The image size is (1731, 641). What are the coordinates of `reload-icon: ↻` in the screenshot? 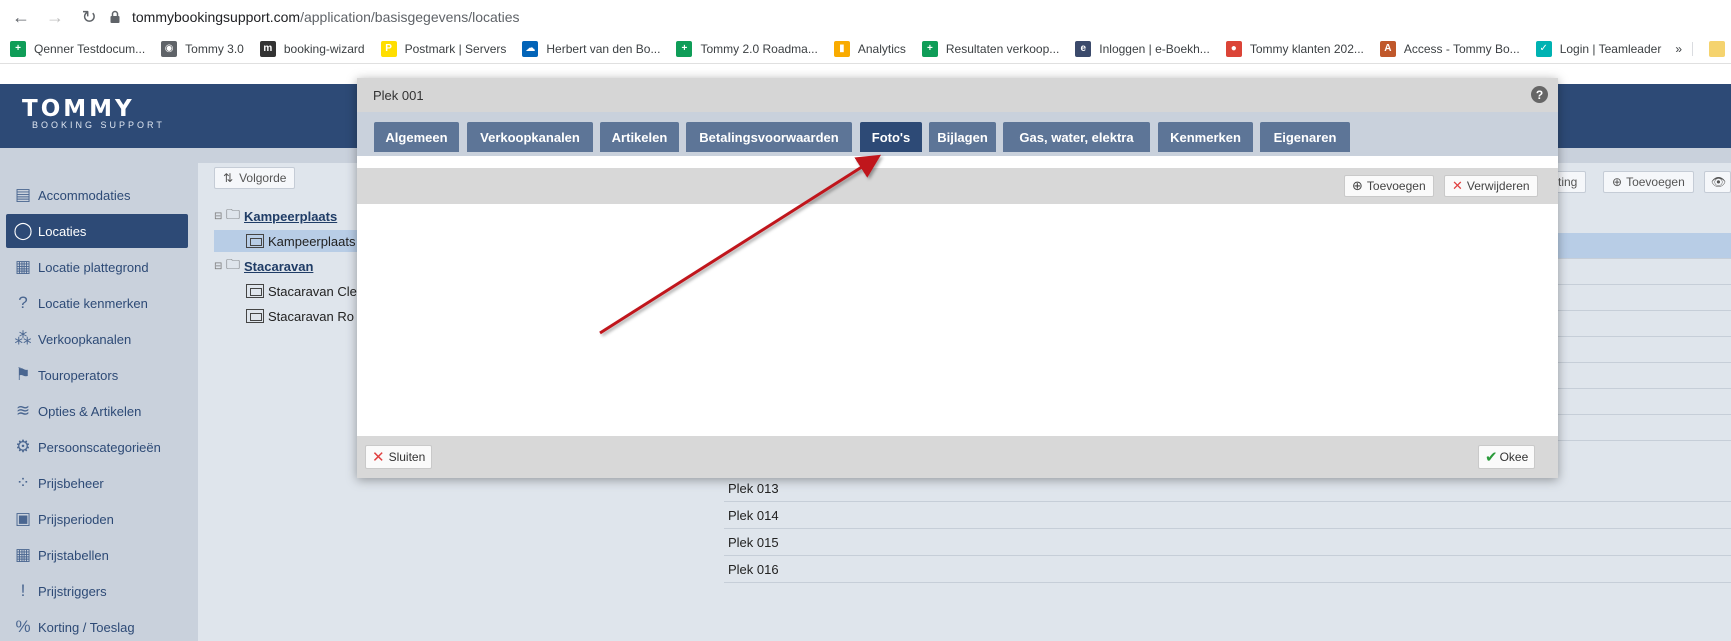 It's located at (89, 17).